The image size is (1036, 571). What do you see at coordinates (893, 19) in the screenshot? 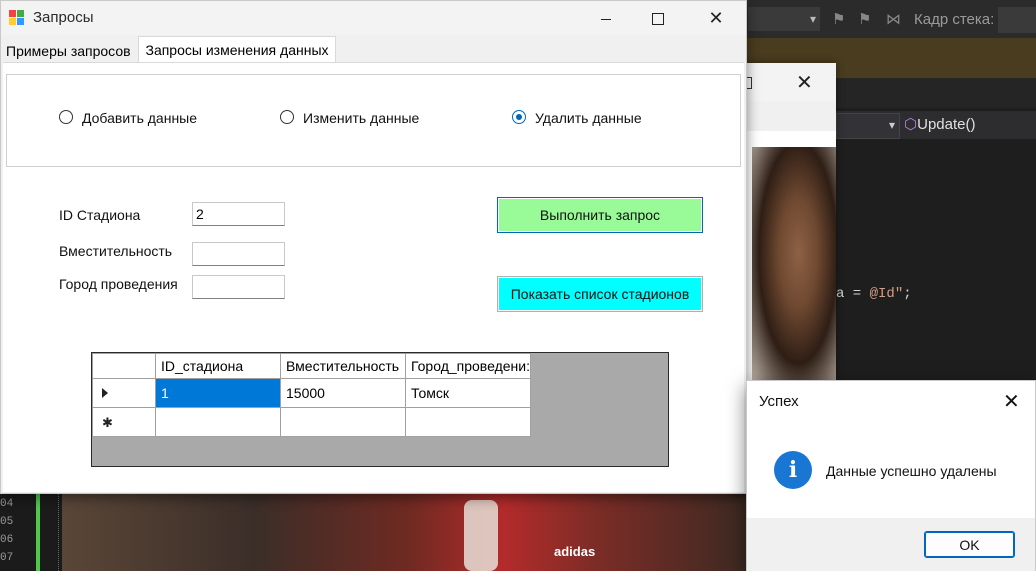
I see `filter-icon: ⋈` at bounding box center [893, 19].